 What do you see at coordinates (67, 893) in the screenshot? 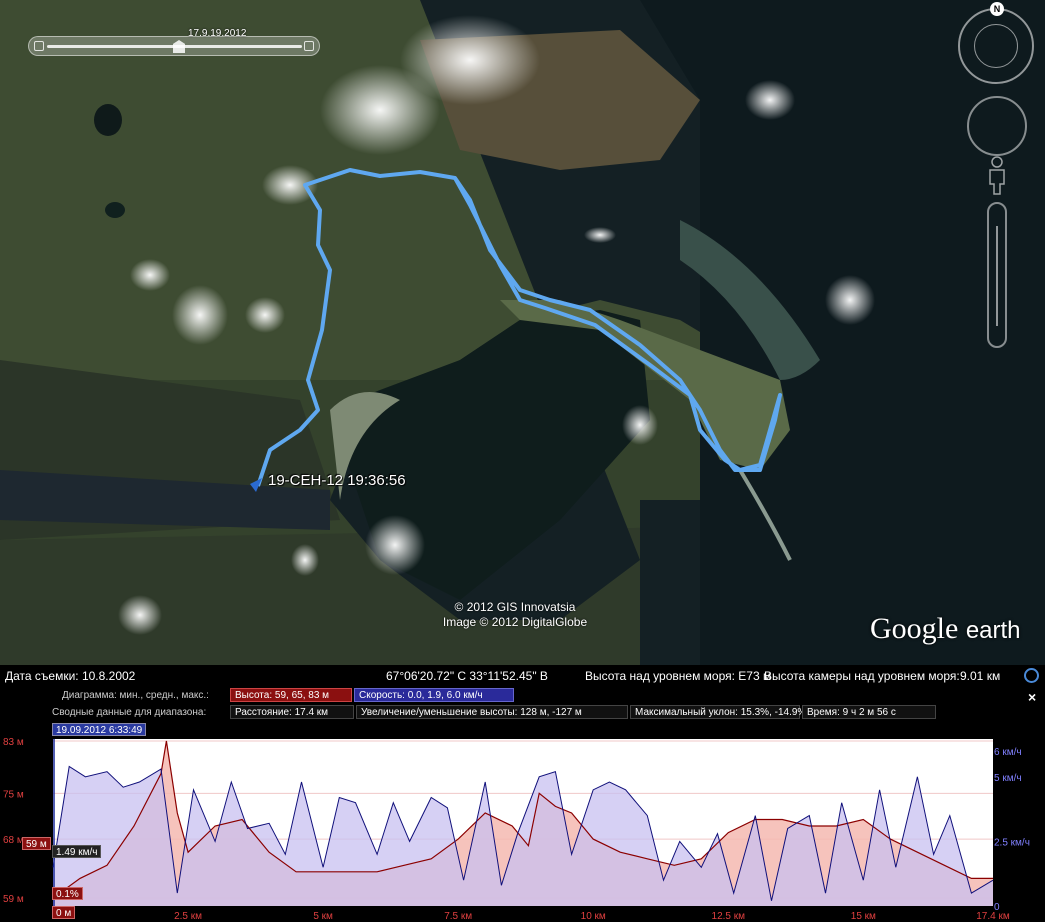
I see `cursor-slope: 0.1%` at bounding box center [67, 893].